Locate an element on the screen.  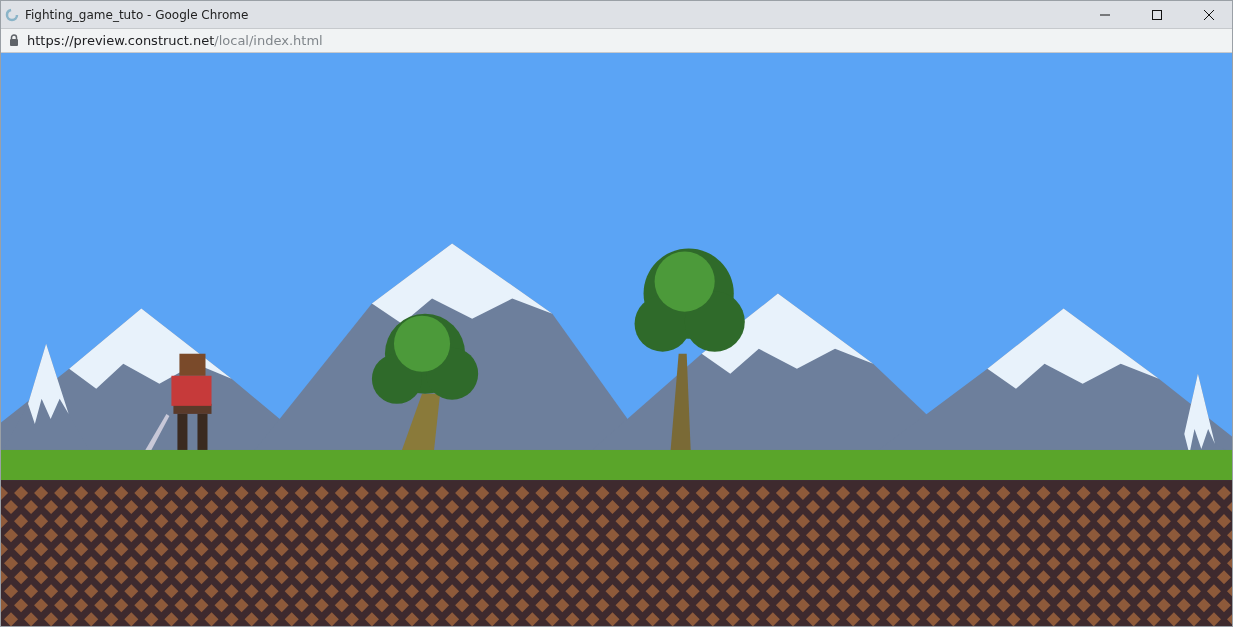
window-title: Fighting_game_tuto - Google Chrome is located at coordinates (137, 14).